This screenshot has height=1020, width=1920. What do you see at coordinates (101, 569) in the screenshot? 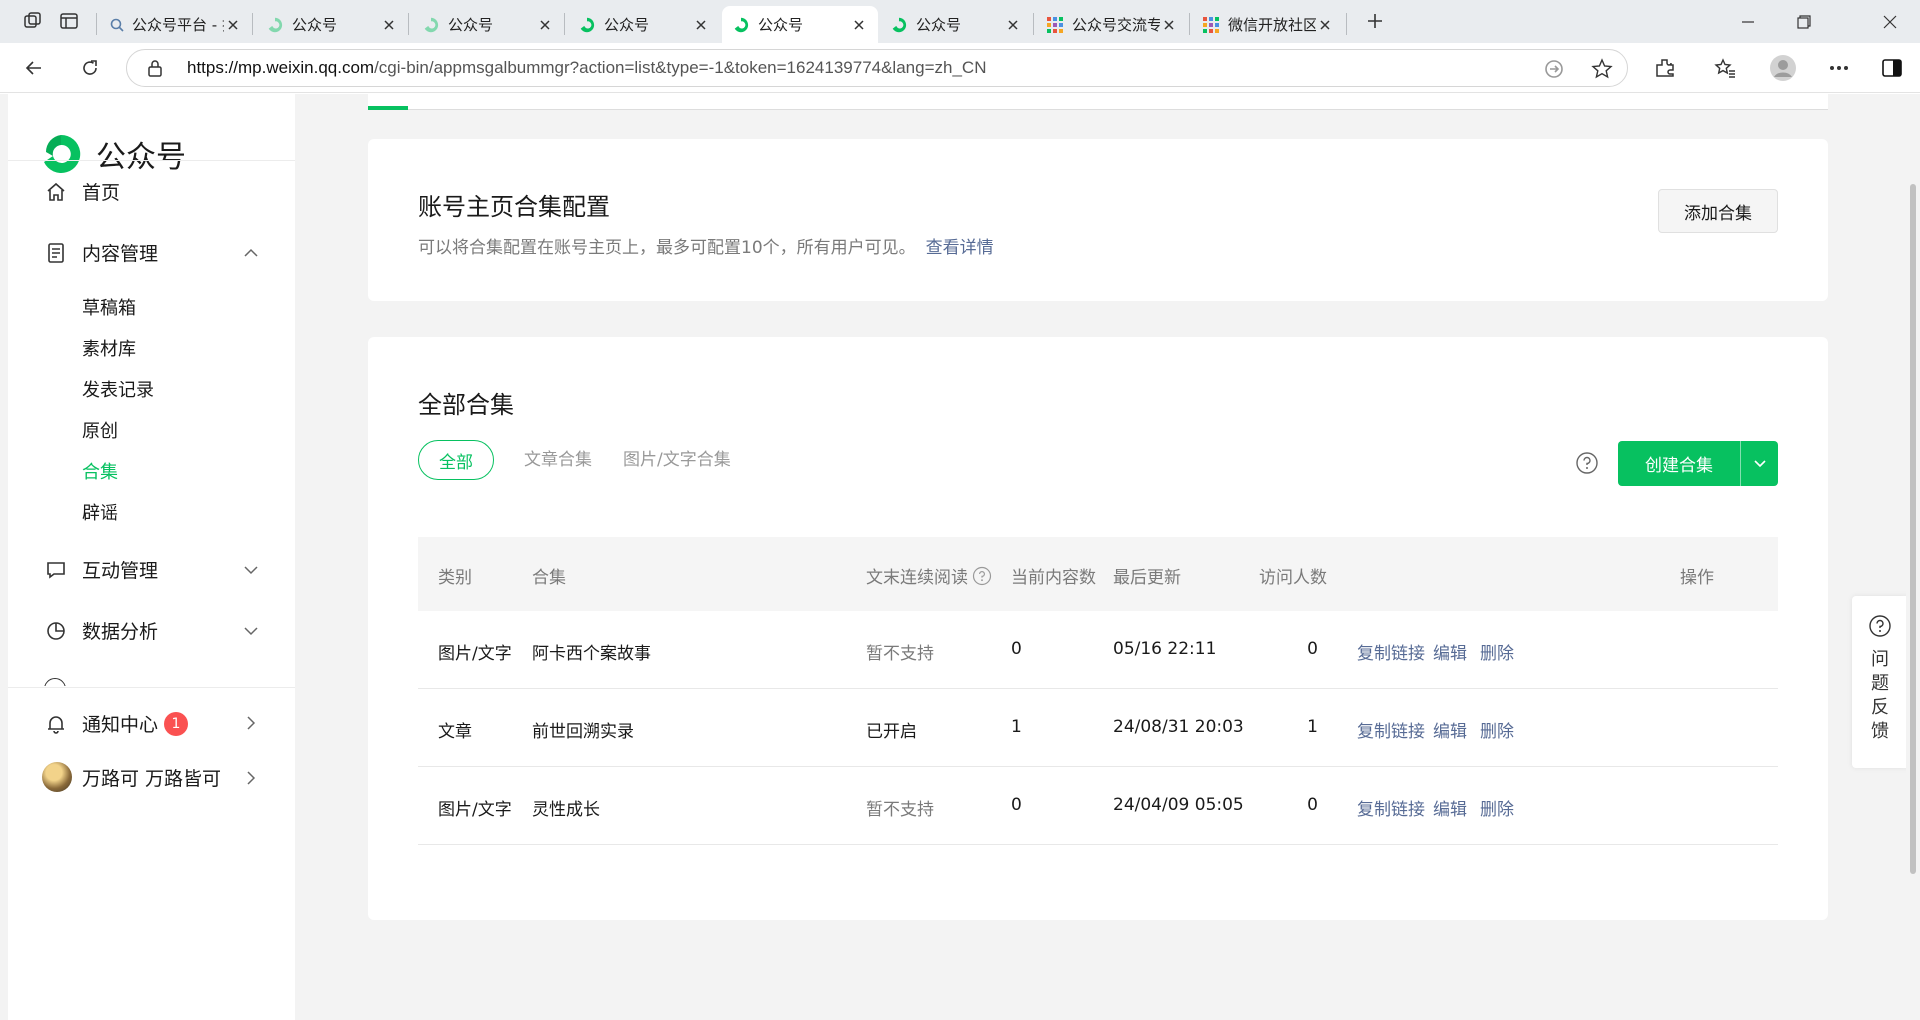
I see `nav-interaction-management: 互动管理` at bounding box center [101, 569].